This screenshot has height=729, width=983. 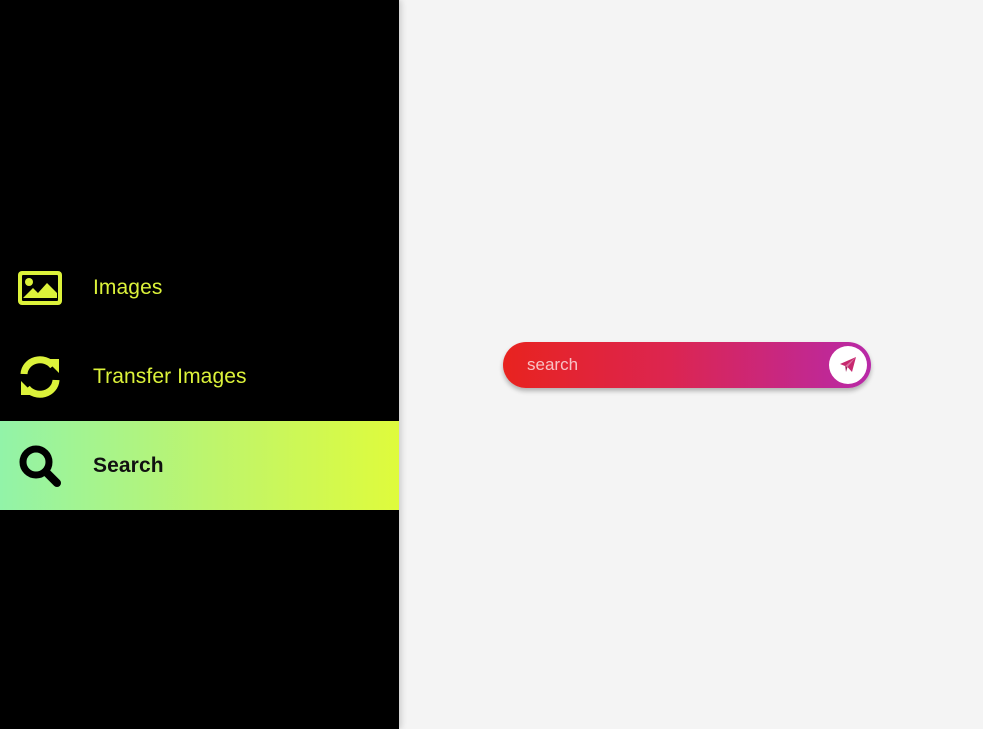 I want to click on search-bar, so click(x=687, y=365).